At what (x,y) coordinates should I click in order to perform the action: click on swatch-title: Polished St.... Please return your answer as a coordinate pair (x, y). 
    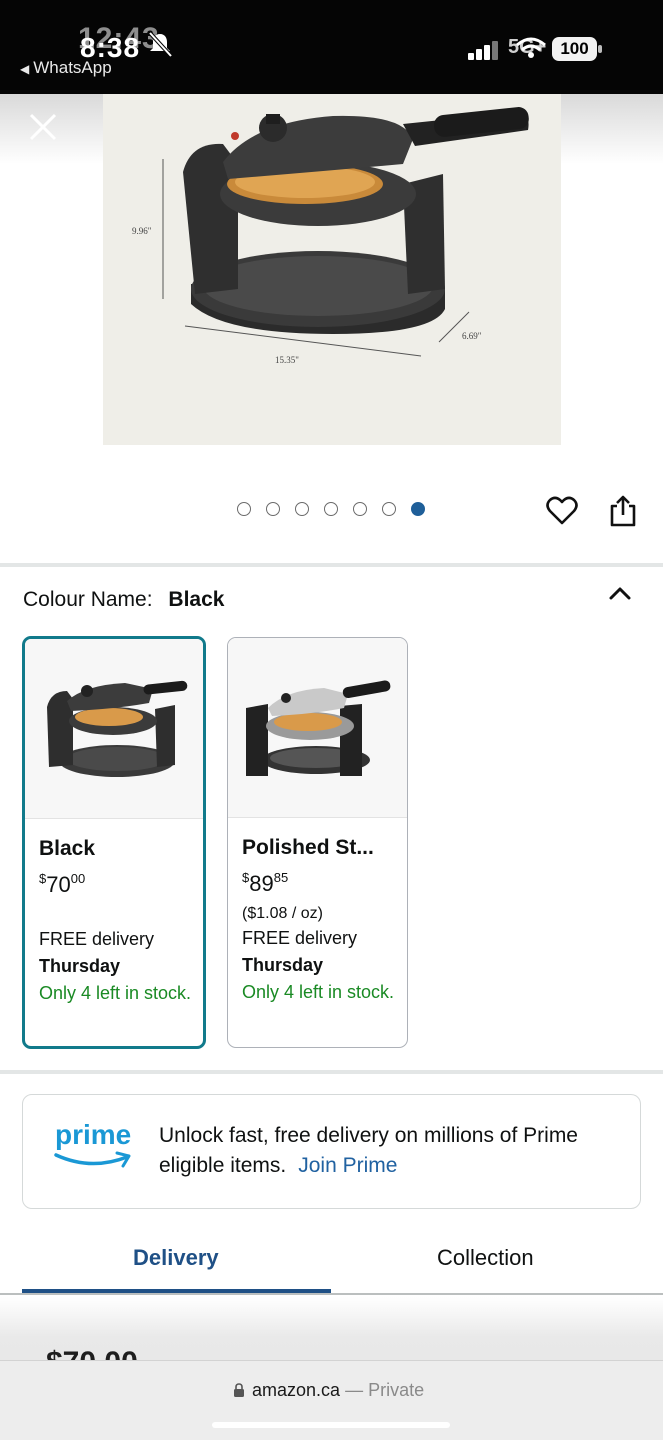
    Looking at the image, I should click on (308, 847).